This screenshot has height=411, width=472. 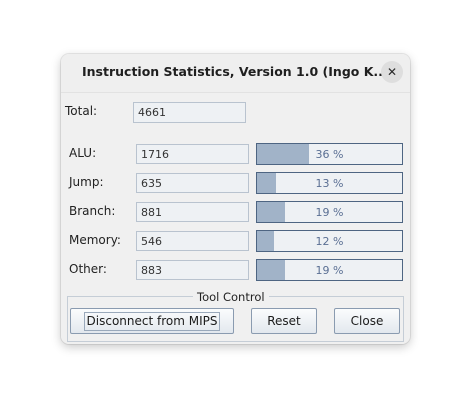 I want to click on close-icon: ✕, so click(x=392, y=72).